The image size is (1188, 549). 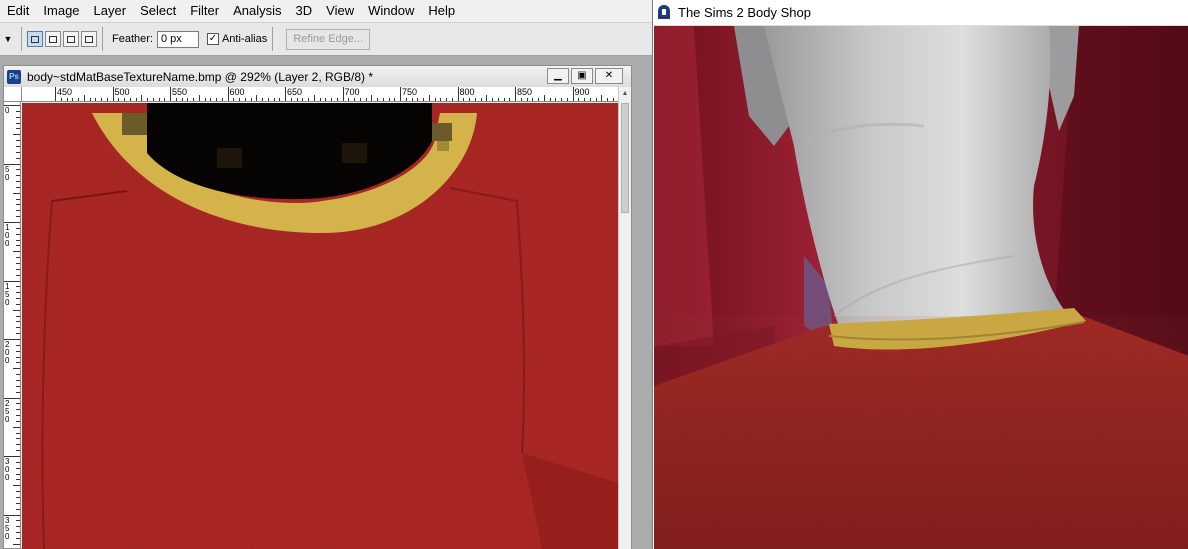 I want to click on subtract-from-selection-button, so click(x=71, y=39).